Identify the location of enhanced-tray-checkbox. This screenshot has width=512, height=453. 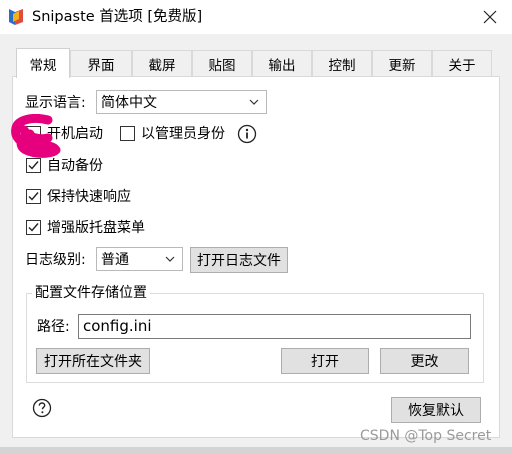
(33, 227).